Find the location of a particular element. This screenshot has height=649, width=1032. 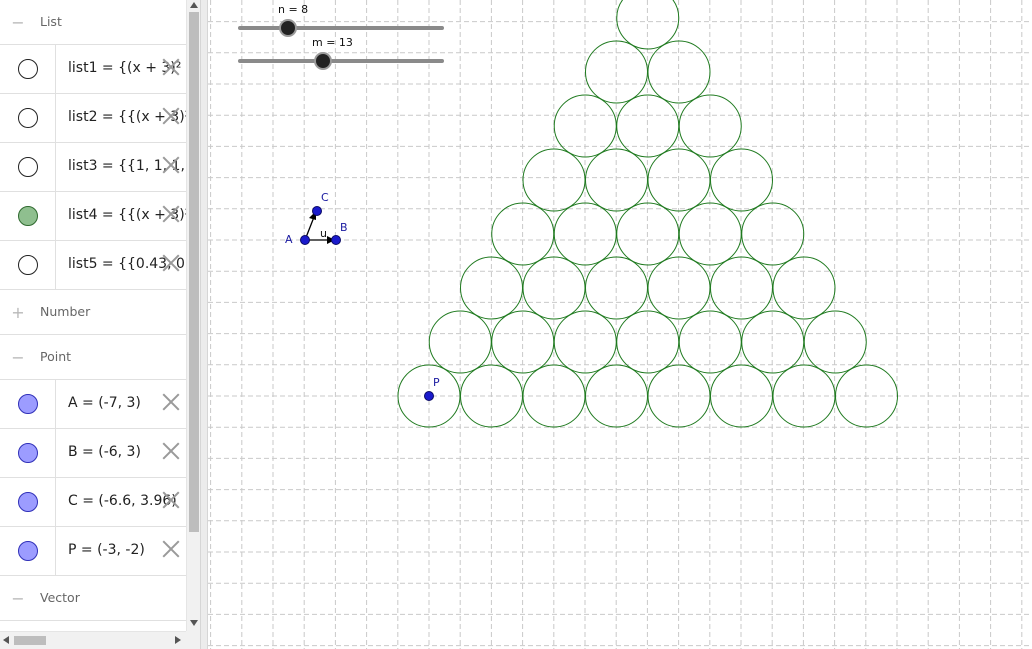

view-divider is located at coordinates (204, 324).